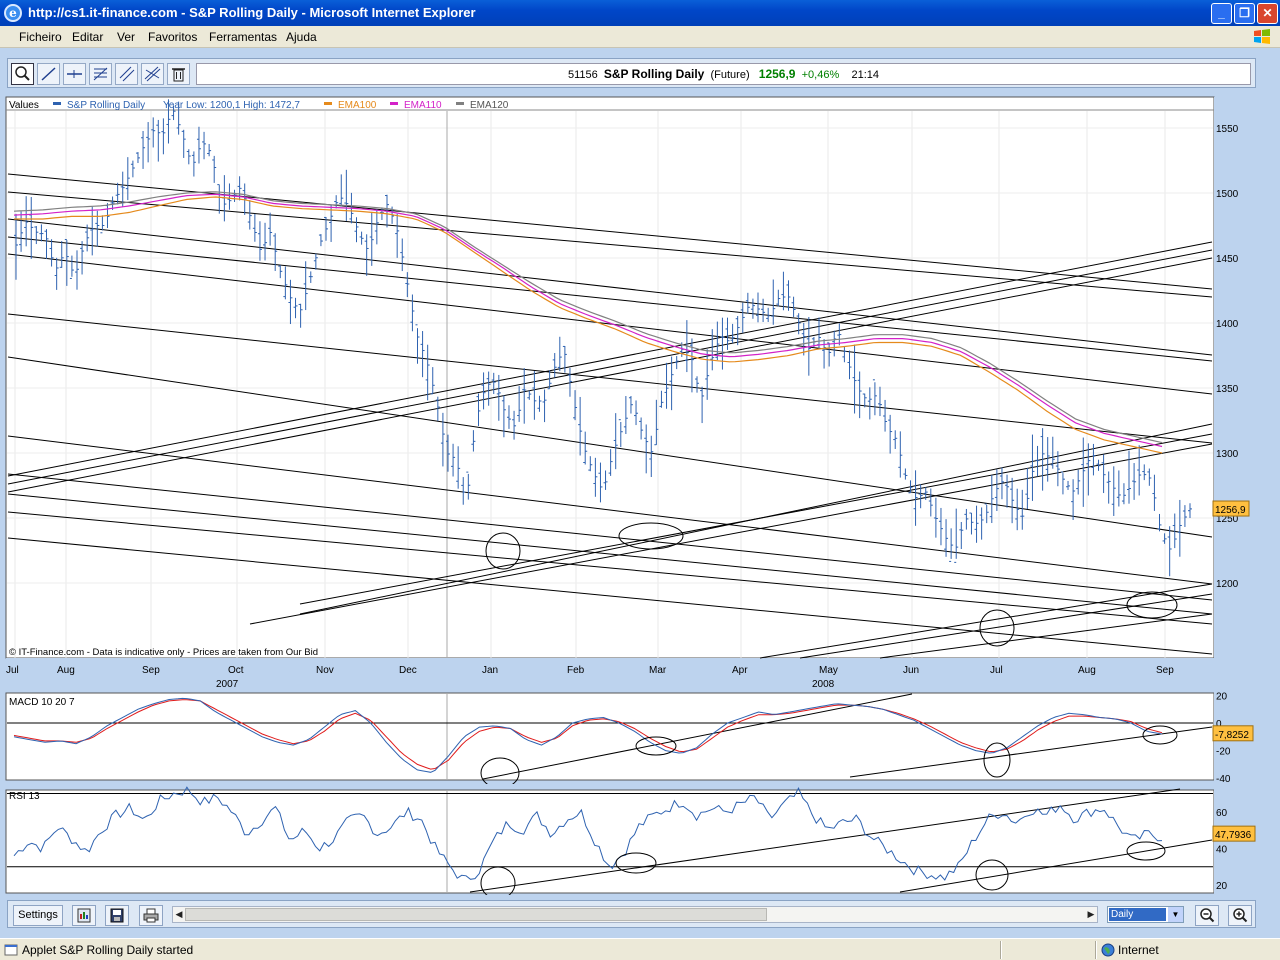 The width and height of the screenshot is (1280, 960). What do you see at coordinates (57, 103) in the screenshot?
I see `legend-swatch-price` at bounding box center [57, 103].